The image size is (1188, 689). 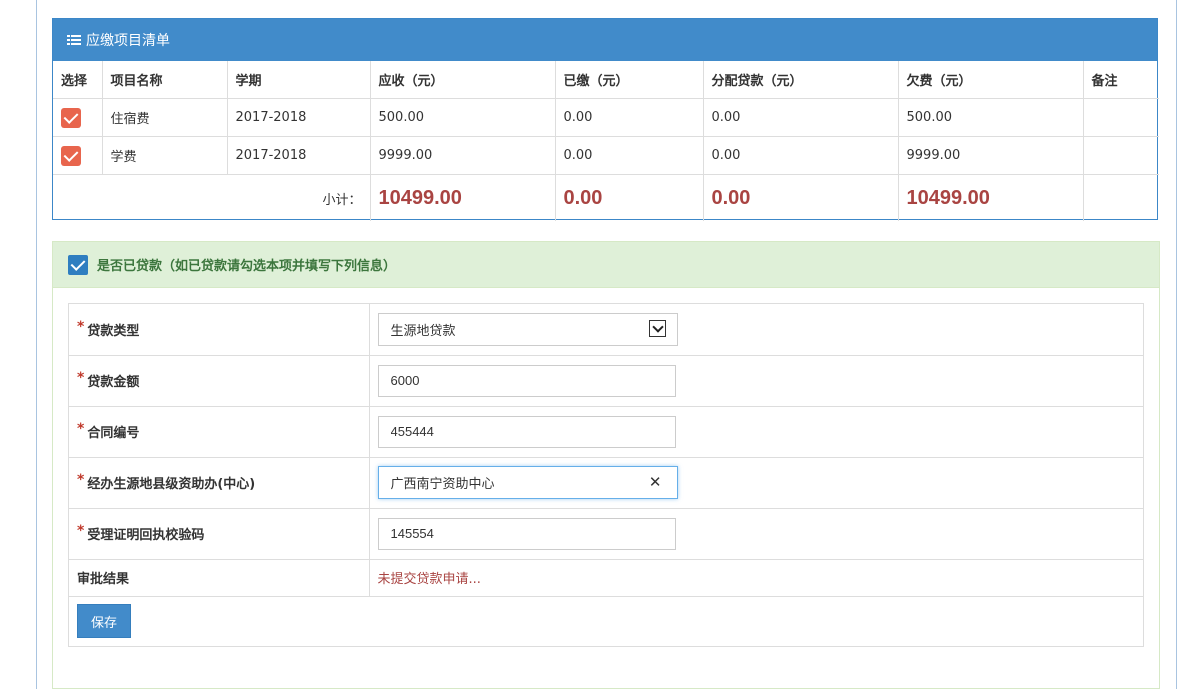 What do you see at coordinates (164, 80) in the screenshot?
I see `column-header-item-name: 项目名称` at bounding box center [164, 80].